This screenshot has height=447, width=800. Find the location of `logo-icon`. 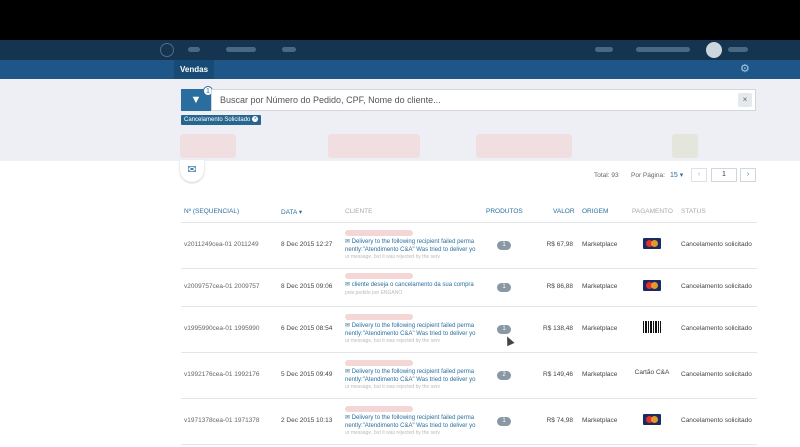

logo-icon is located at coordinates (167, 50).